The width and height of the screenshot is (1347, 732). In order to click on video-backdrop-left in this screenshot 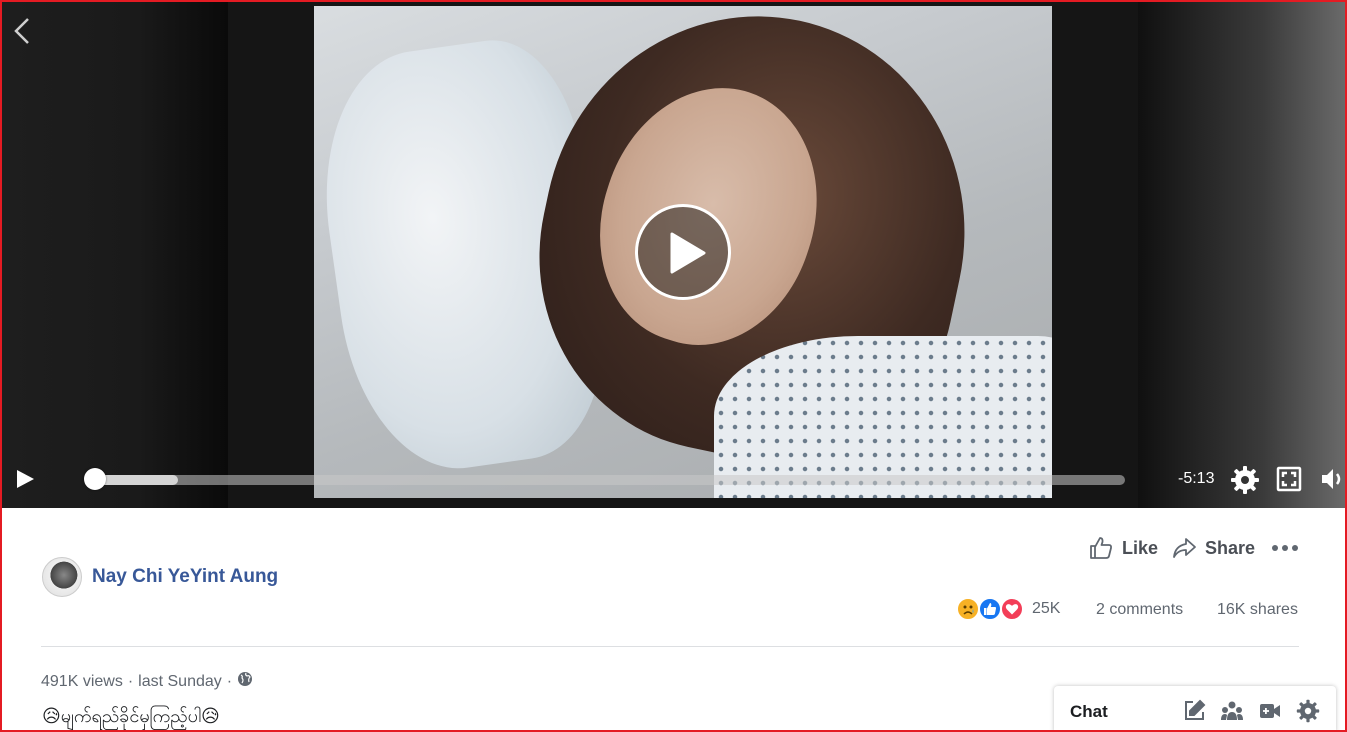, I will do `click(115, 255)`.